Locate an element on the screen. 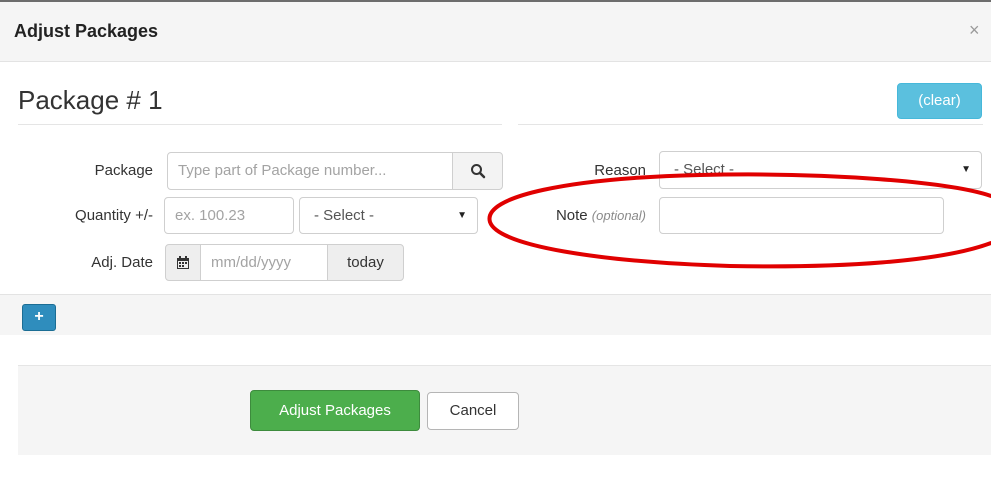  calendar-icon is located at coordinates (183, 262).